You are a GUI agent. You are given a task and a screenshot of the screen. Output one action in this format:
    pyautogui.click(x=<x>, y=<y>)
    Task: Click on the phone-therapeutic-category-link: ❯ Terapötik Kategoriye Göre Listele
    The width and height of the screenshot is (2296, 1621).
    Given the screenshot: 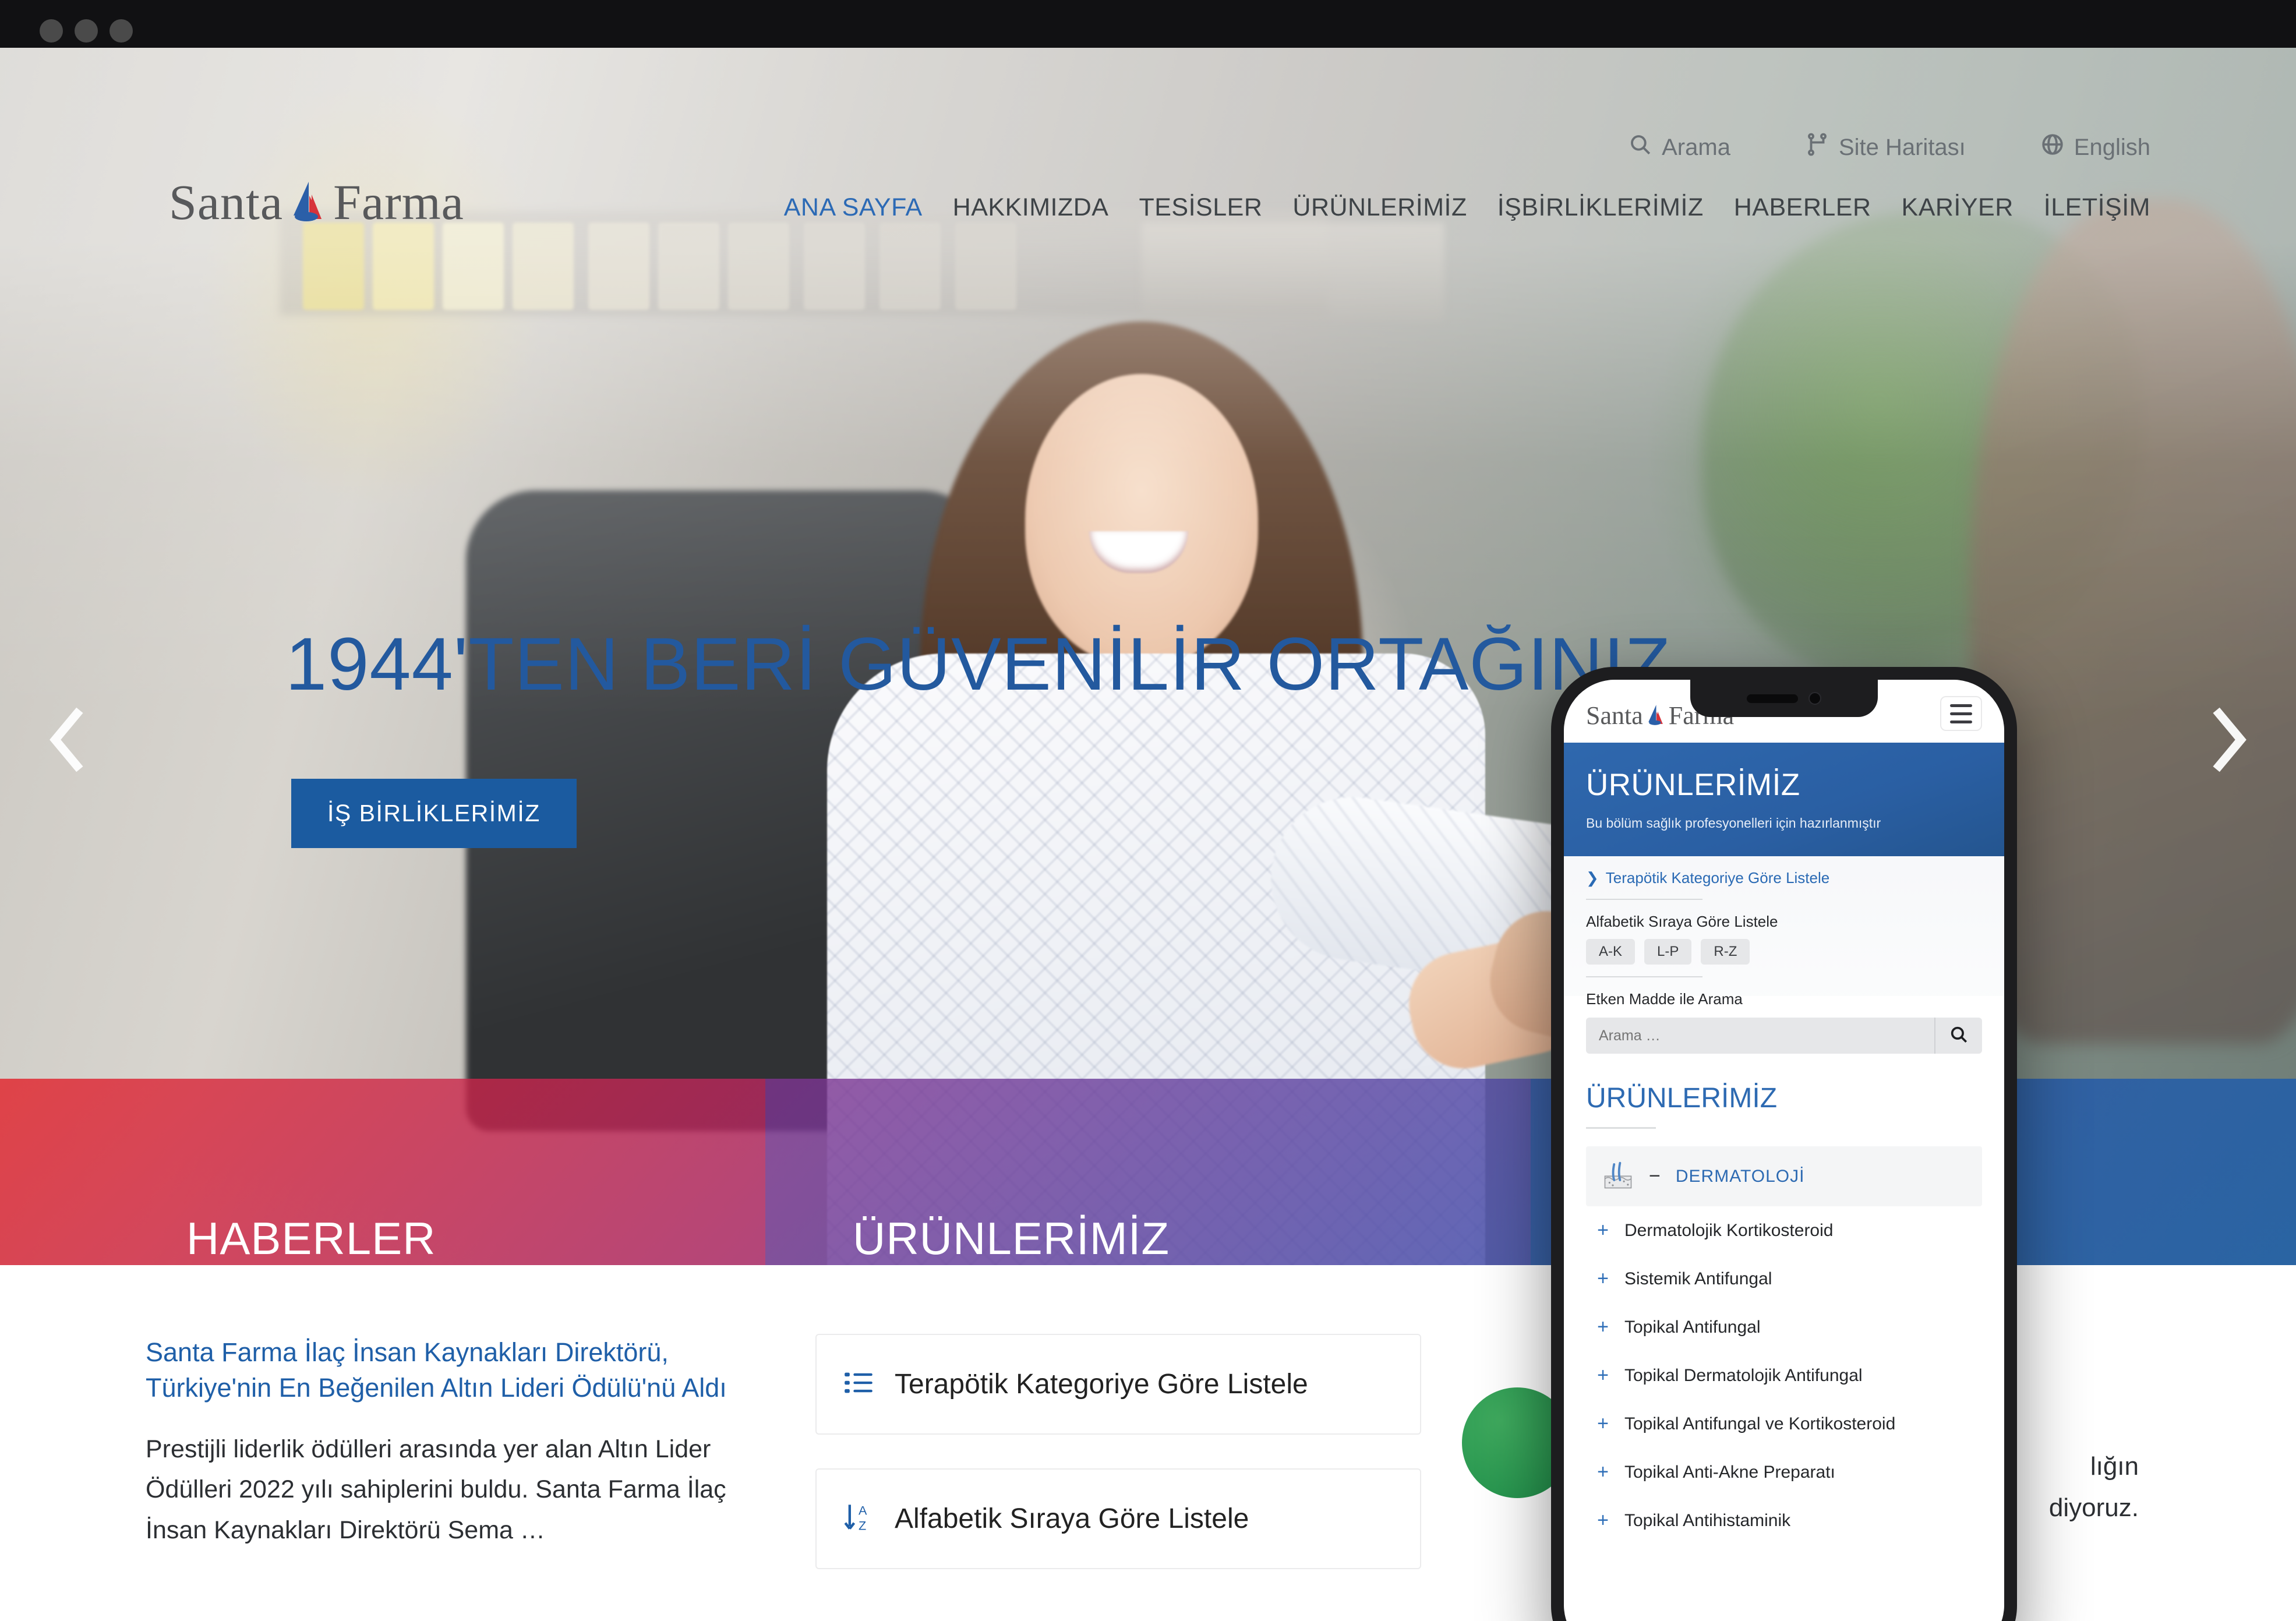 What is the action you would take?
    pyautogui.click(x=1784, y=878)
    